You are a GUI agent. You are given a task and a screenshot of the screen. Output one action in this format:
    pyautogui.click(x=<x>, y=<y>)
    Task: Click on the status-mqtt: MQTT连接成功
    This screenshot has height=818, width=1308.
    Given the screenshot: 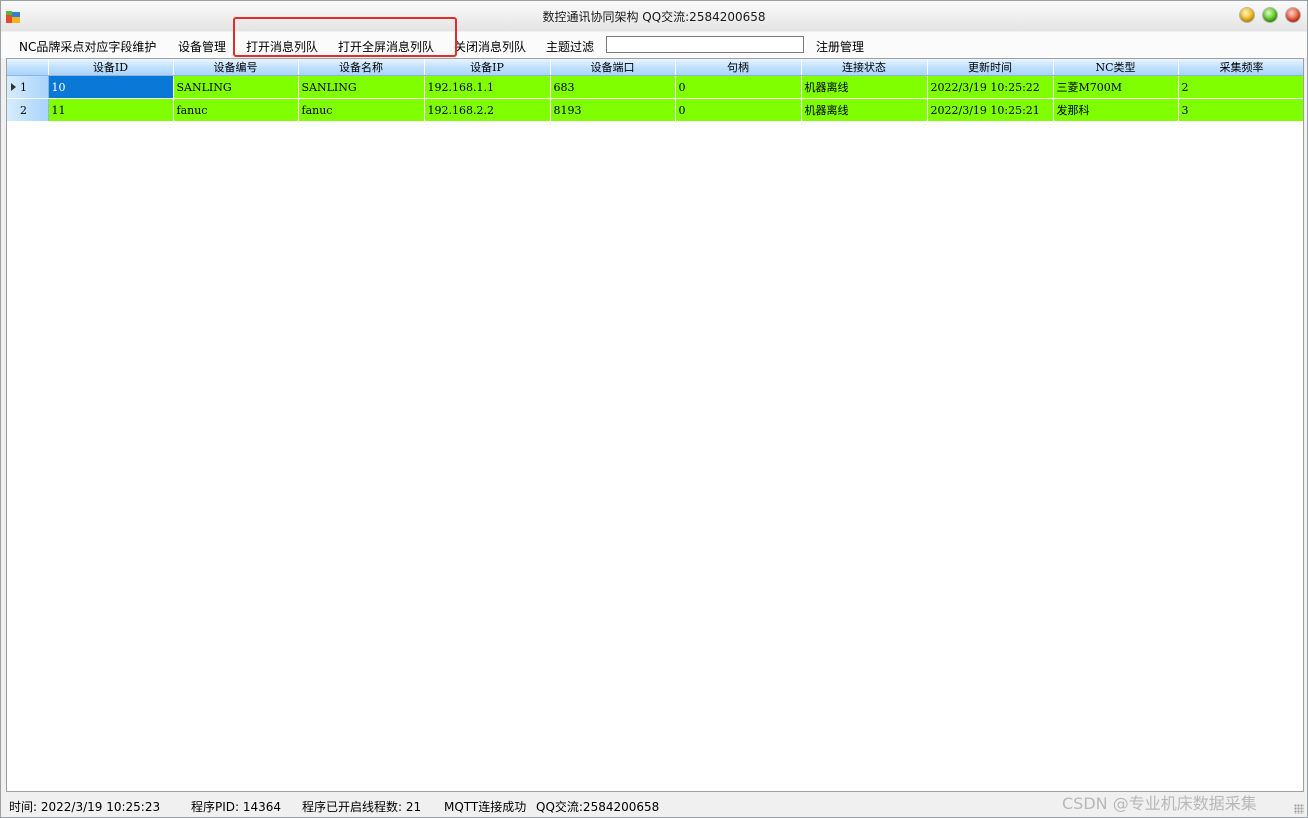 What is the action you would take?
    pyautogui.click(x=485, y=807)
    